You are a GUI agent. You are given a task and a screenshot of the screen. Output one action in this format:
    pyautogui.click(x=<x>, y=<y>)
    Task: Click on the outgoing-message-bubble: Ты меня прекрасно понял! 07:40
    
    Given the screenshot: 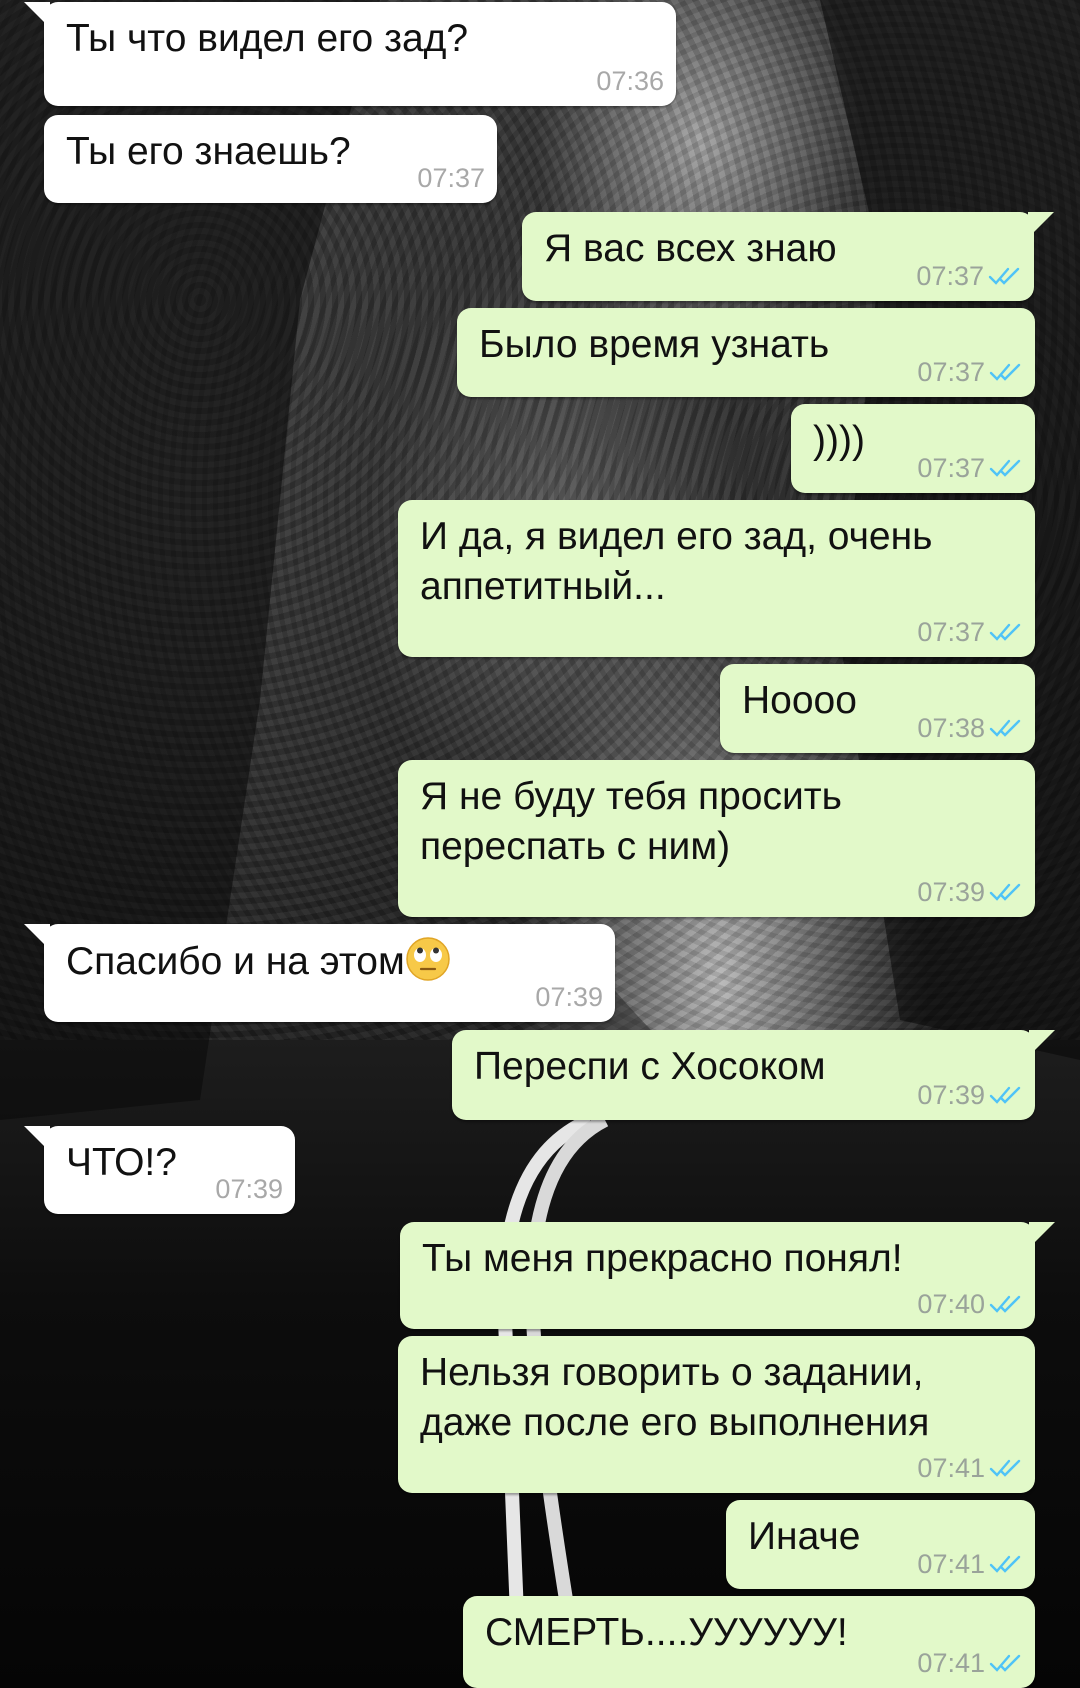 What is the action you would take?
    pyautogui.click(x=727, y=1275)
    